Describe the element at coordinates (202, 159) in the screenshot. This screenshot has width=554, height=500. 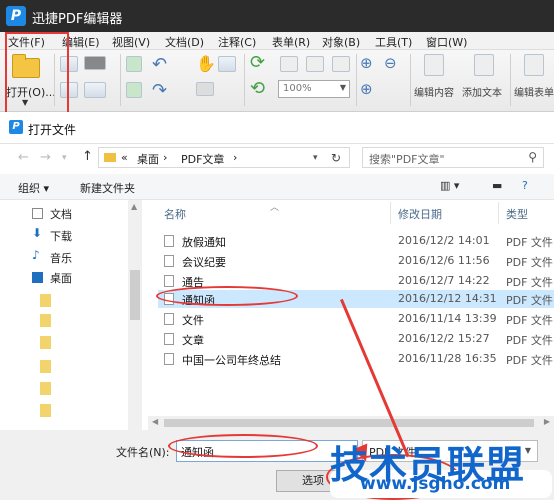
I see `breadcrumb-pdf-folder: PDF文章` at that location.